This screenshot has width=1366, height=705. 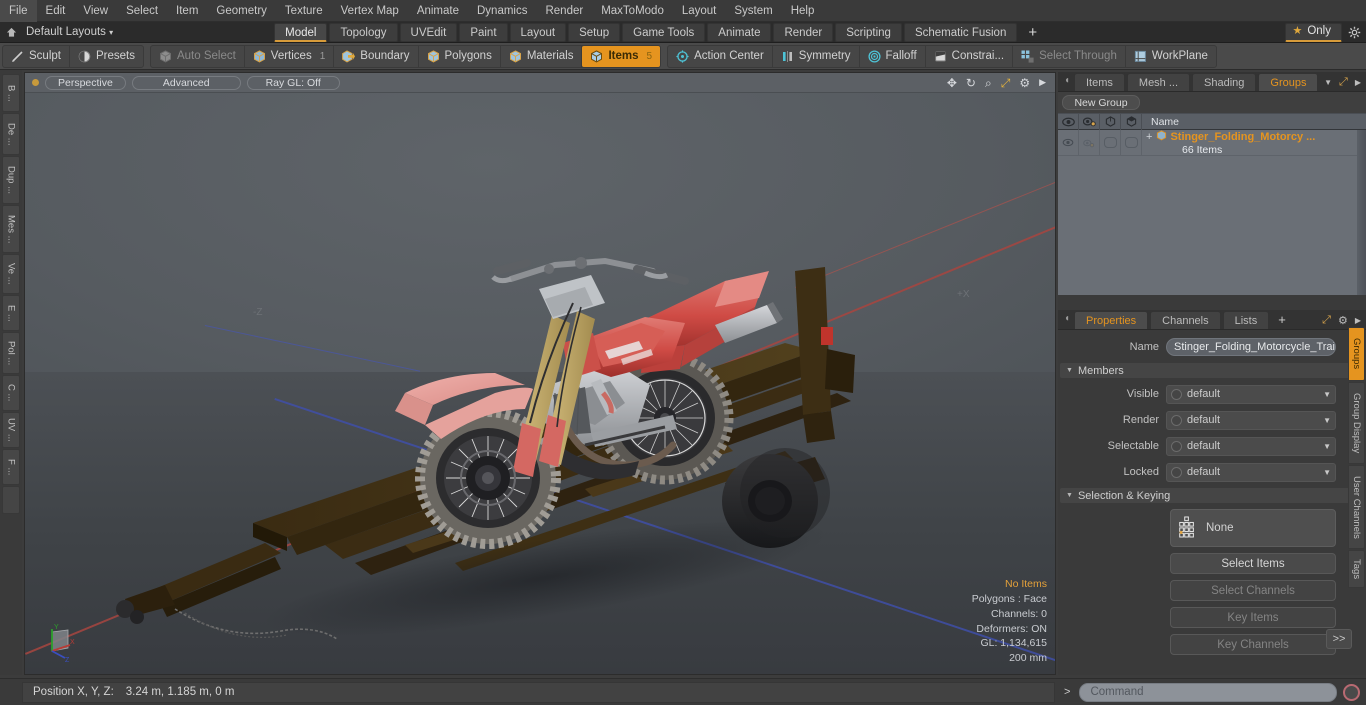 I want to click on menu-item-animate: Animate, so click(x=438, y=11).